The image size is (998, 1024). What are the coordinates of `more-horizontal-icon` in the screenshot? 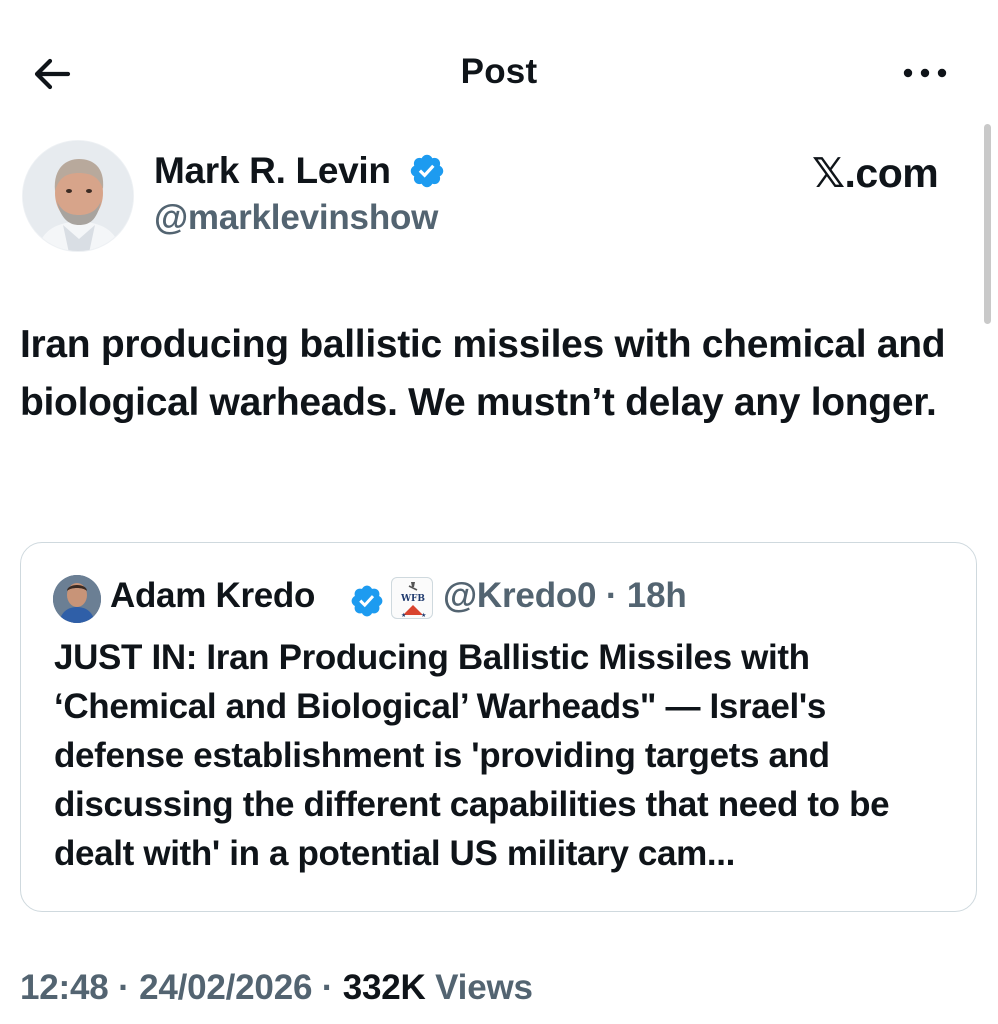 It's located at (925, 73).